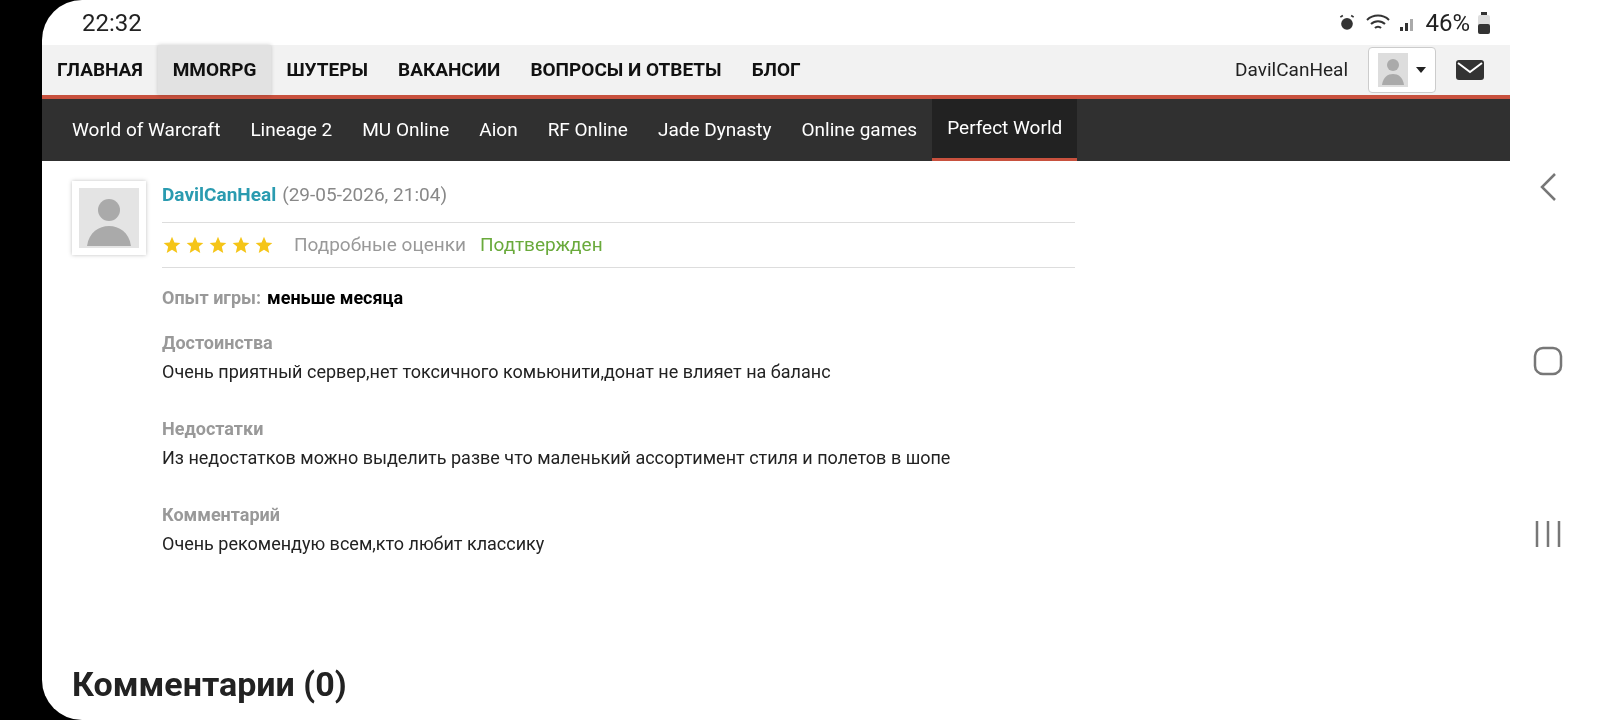  I want to click on nav-tab: БЛОГ, so click(776, 70).